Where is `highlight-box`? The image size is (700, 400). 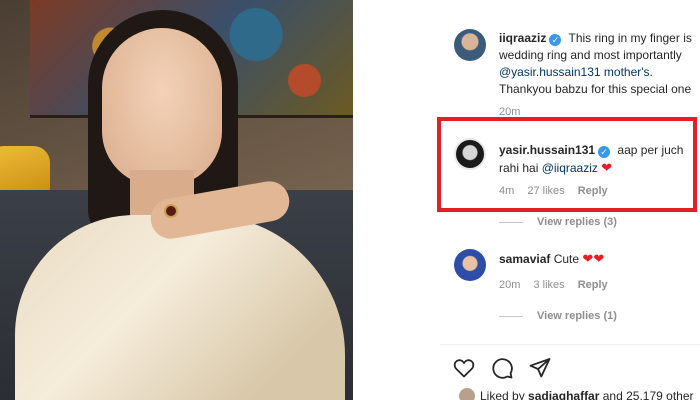
highlight-box is located at coordinates (567, 164).